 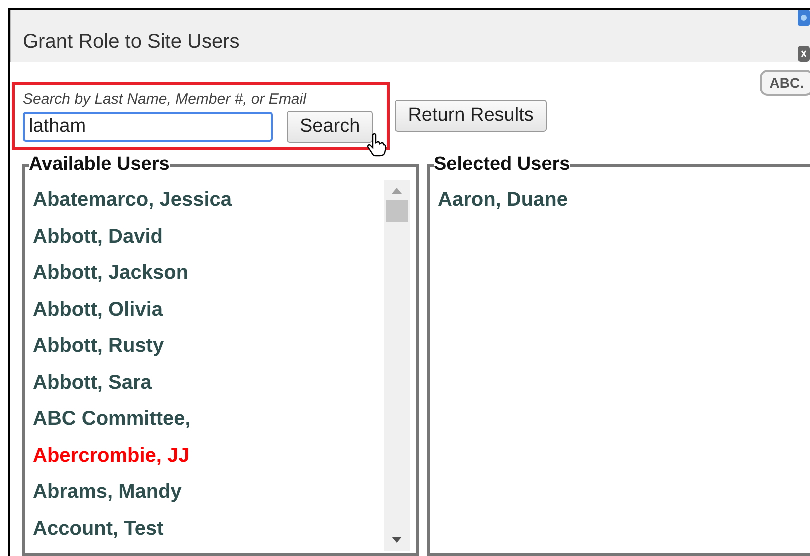 I want to click on user-item: Abercrombie, JJ, so click(x=204, y=456).